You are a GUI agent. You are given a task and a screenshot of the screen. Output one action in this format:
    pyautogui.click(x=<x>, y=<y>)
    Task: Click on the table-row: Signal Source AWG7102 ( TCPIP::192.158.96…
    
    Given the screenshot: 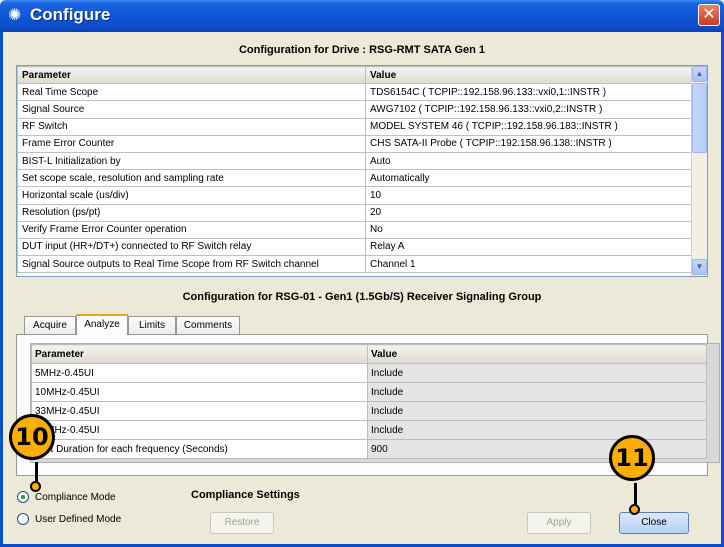 What is the action you would take?
    pyautogui.click(x=355, y=109)
    